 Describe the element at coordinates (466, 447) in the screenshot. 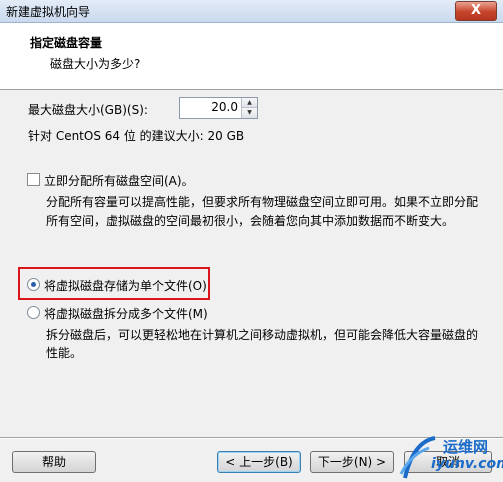

I see `watermark-text: 运维网` at that location.